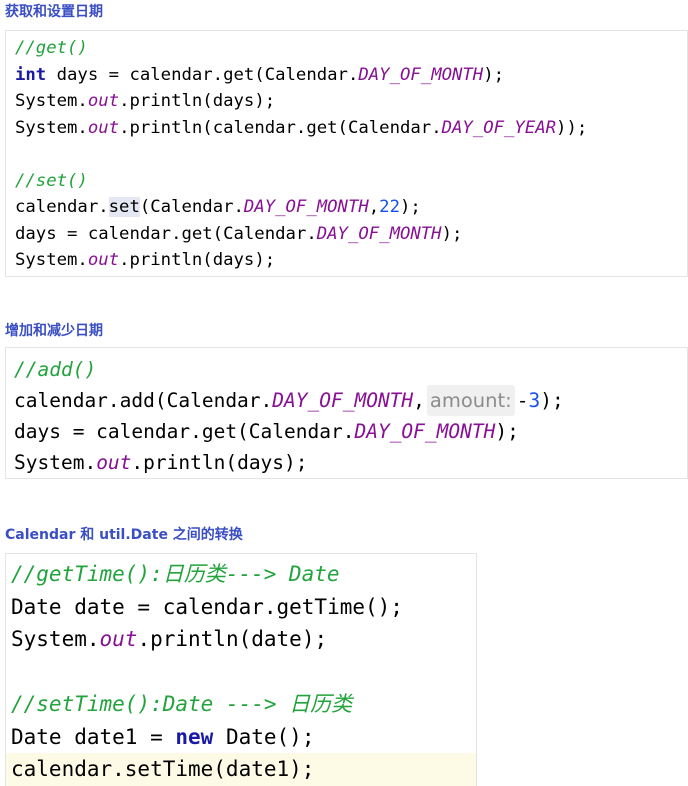  Describe the element at coordinates (280, 127) in the screenshot. I see `code-token: .println(calendar.get(Calendar.` at that location.